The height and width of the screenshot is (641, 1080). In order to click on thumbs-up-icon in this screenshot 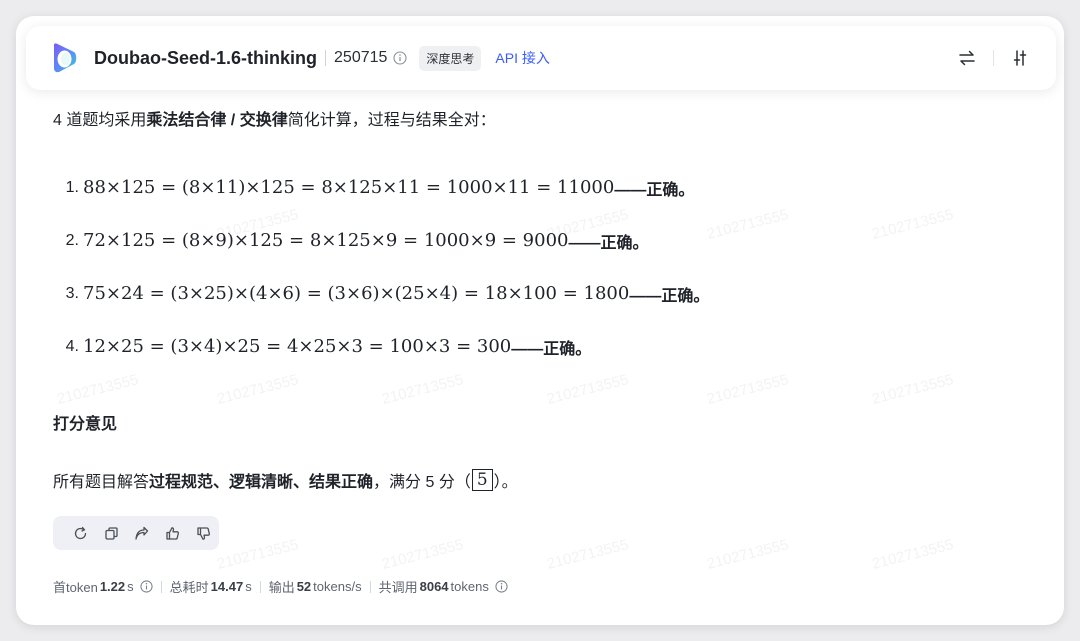, I will do `click(173, 533)`.